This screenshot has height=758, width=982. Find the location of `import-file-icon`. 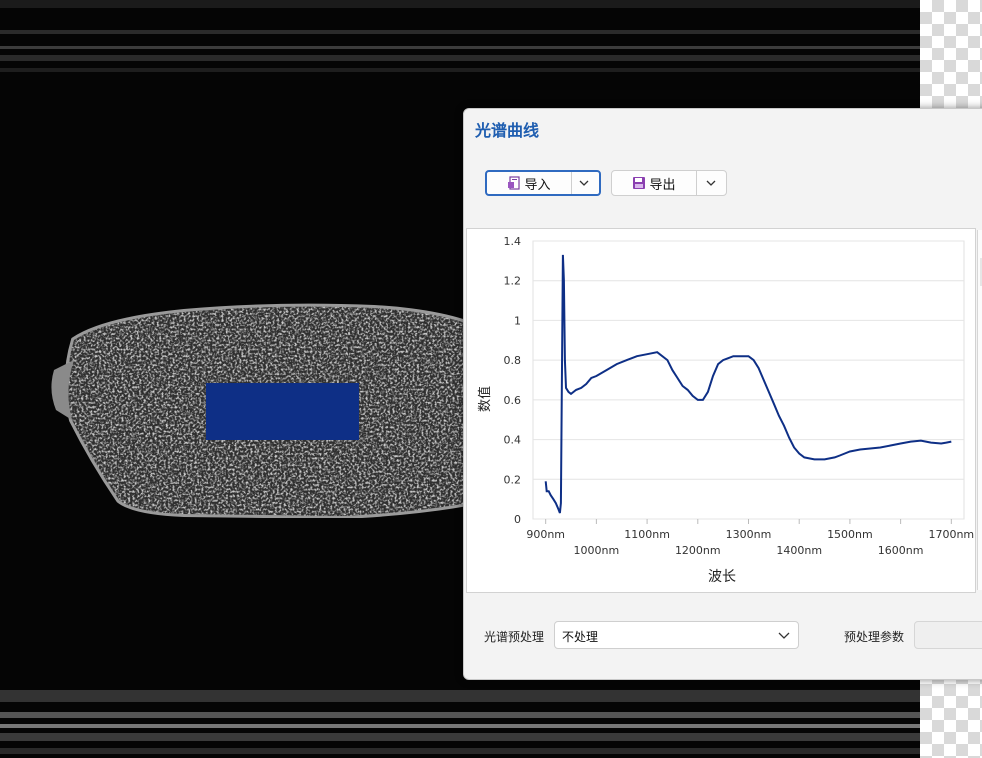

import-file-icon is located at coordinates (514, 183).